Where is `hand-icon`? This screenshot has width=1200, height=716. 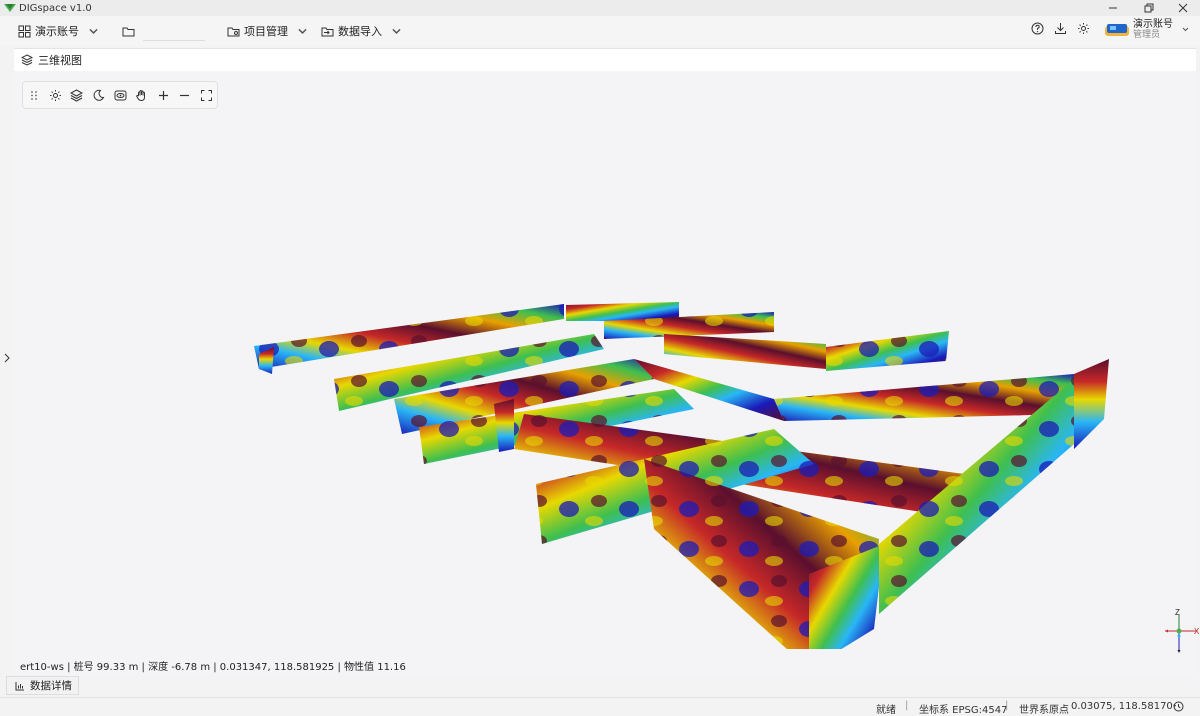 hand-icon is located at coordinates (141, 95).